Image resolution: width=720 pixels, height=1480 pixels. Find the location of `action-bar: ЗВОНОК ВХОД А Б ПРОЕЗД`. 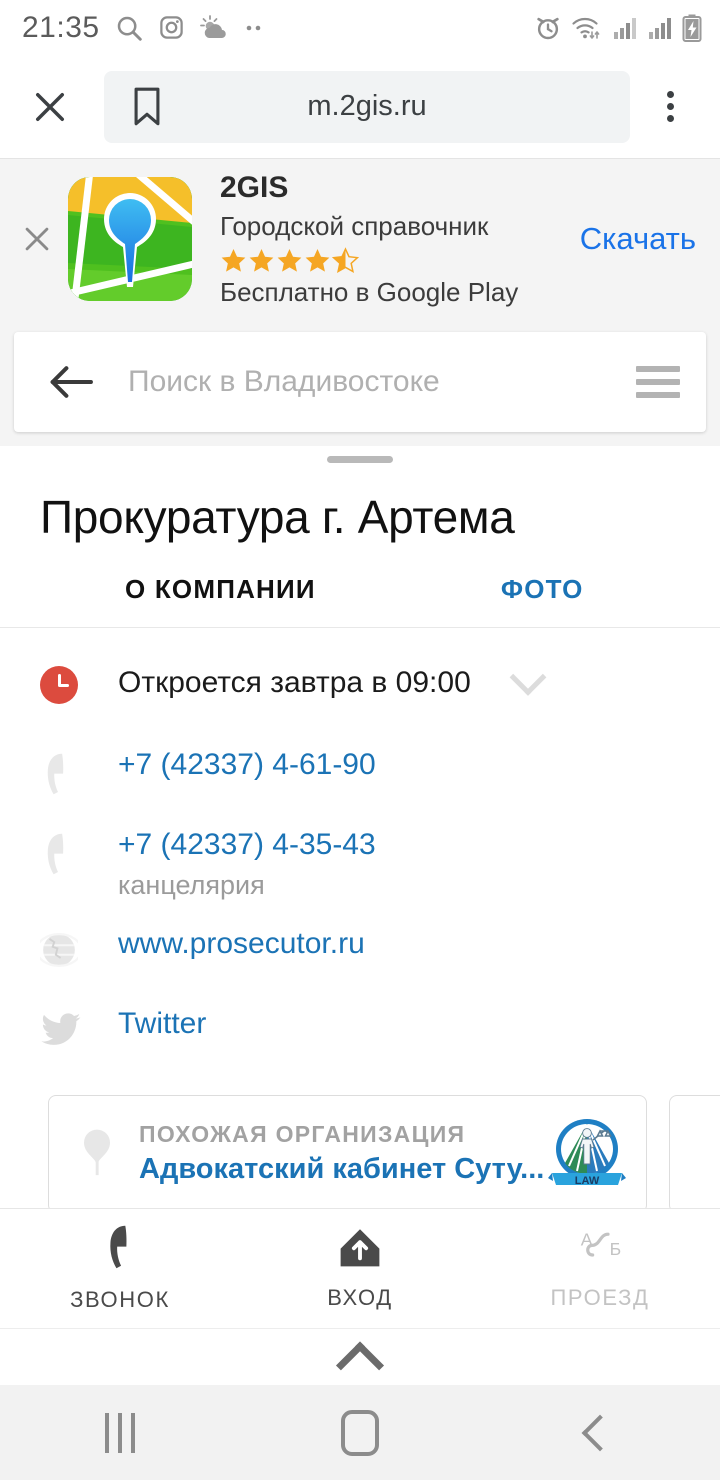

action-bar: ЗВОНОК ВХОД А Б ПРОЕЗД is located at coordinates (360, 1268).